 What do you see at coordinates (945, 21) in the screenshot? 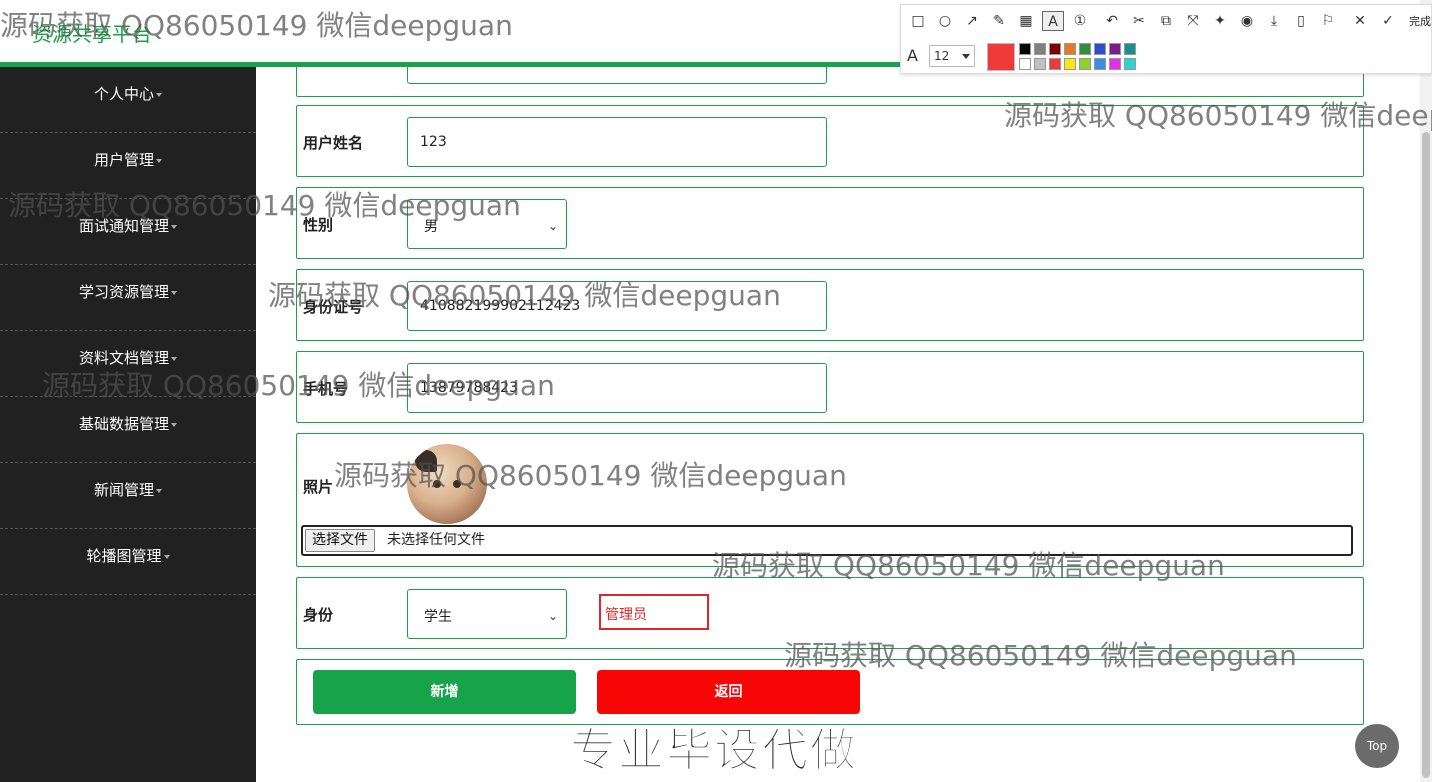
I see `ellipse-icon: ○` at bounding box center [945, 21].